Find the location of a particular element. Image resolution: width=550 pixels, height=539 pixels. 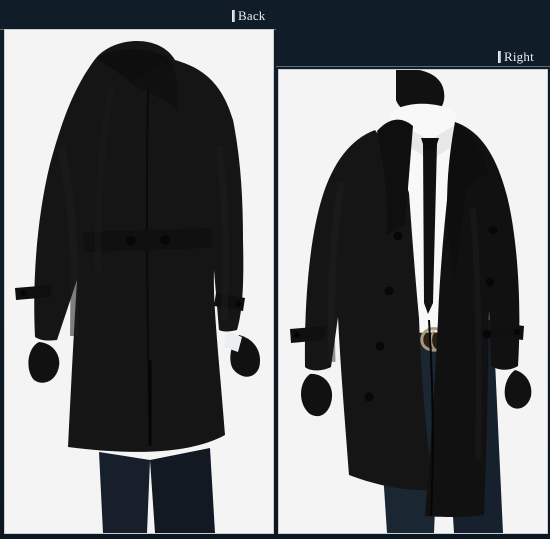

right-view-caption: Right is located at coordinates (516, 57).